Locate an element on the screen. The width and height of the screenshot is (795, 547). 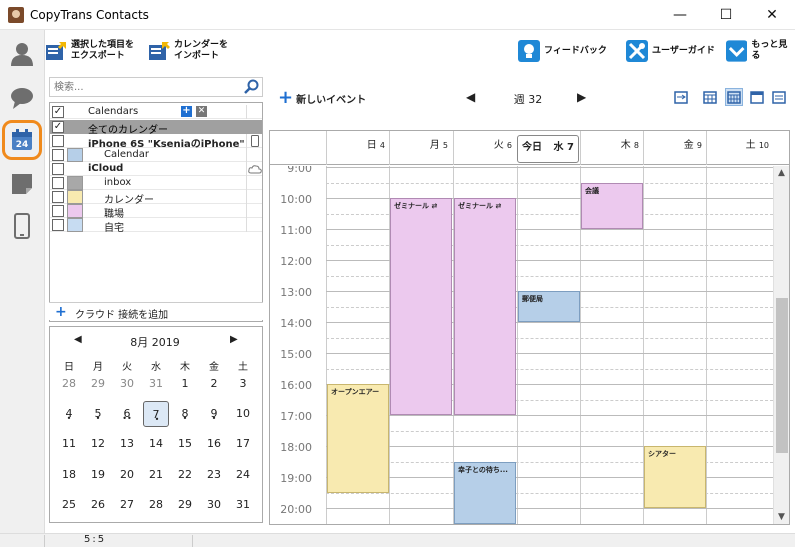
next-month-button: ▶ is located at coordinates (234, 339).